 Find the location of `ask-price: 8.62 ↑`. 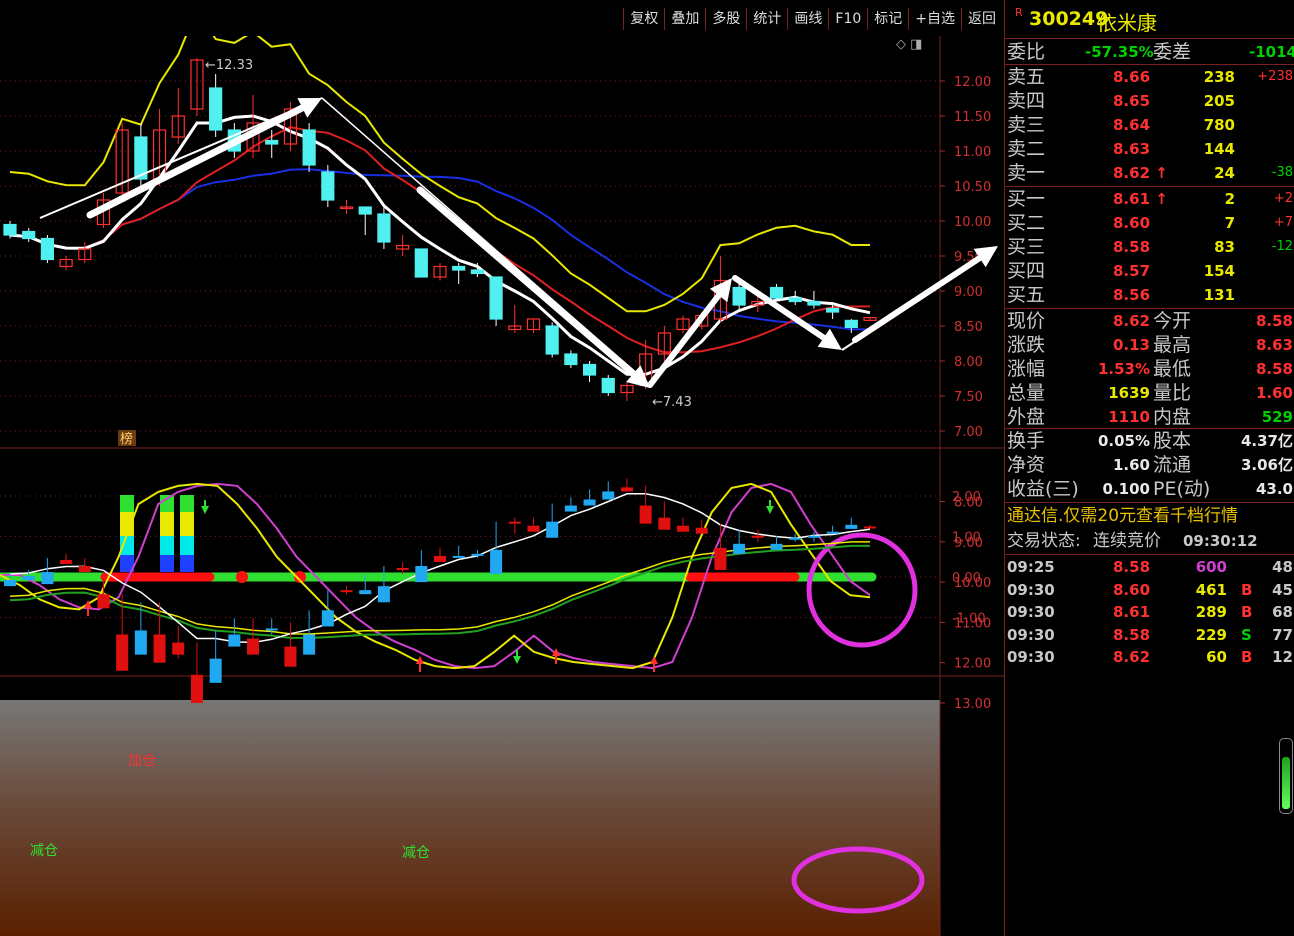

ask-price: 8.62 ↑ is located at coordinates (1140, 173).